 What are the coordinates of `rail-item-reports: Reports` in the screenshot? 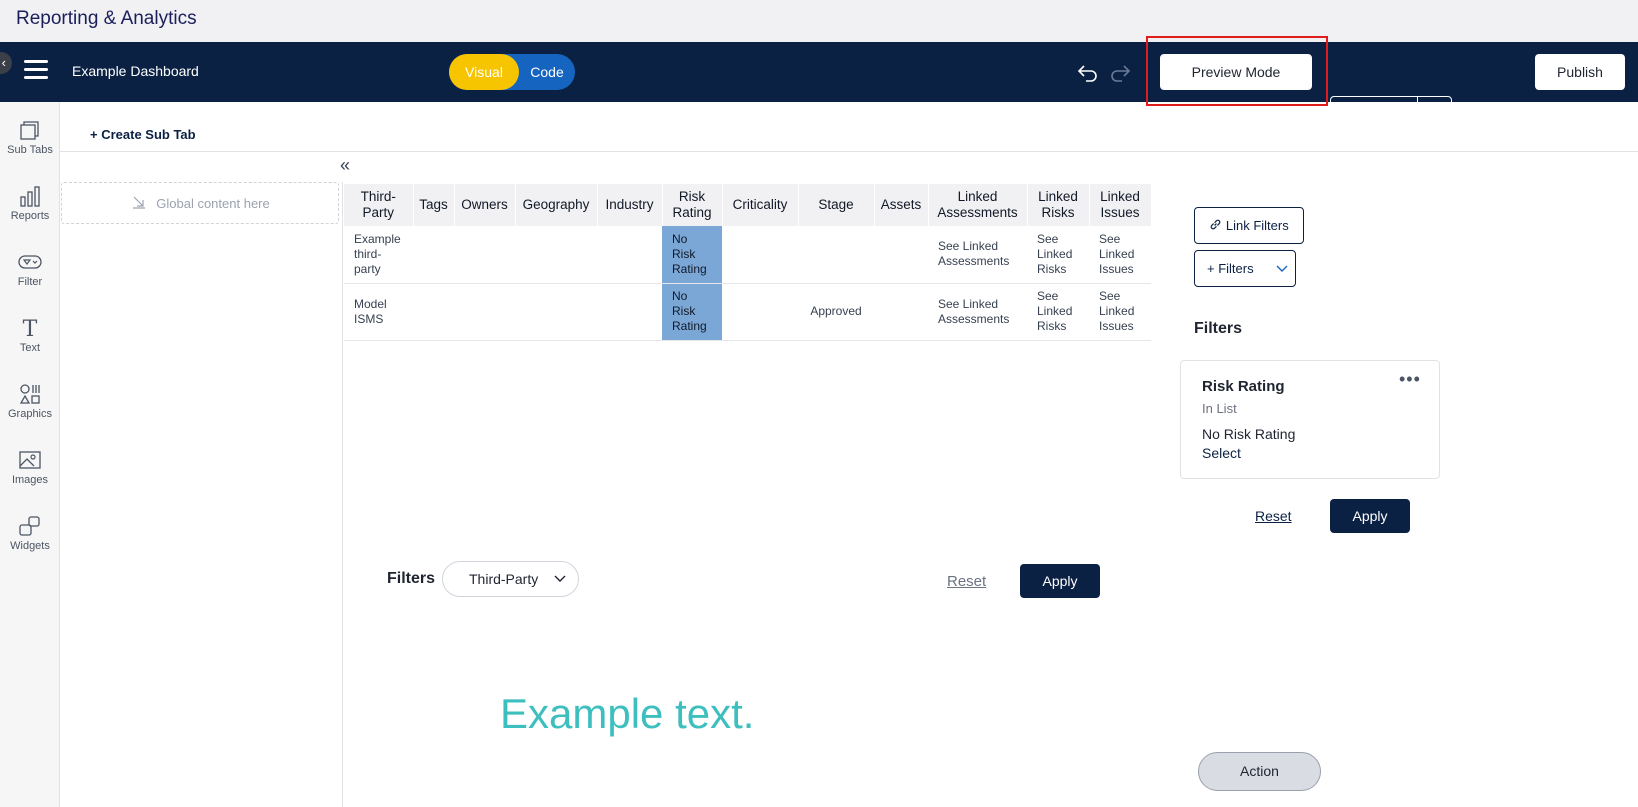 It's located at (30, 207).